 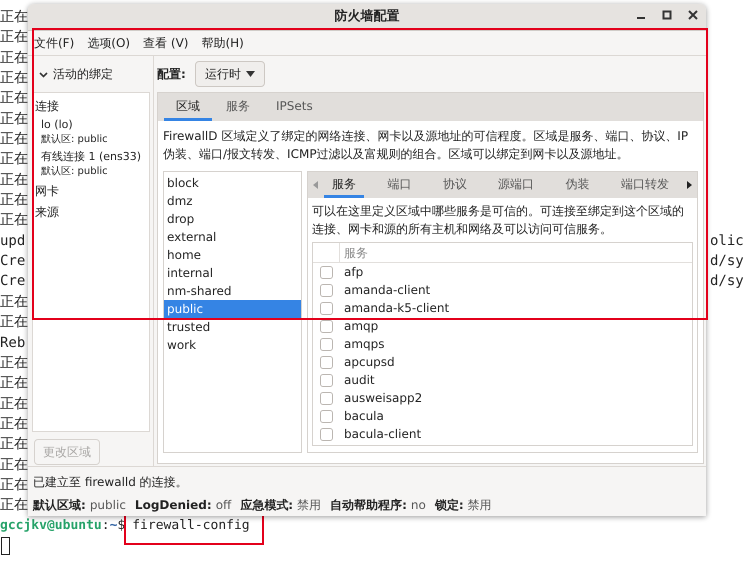 I want to click on service-name: ausweisapp2, so click(x=382, y=398).